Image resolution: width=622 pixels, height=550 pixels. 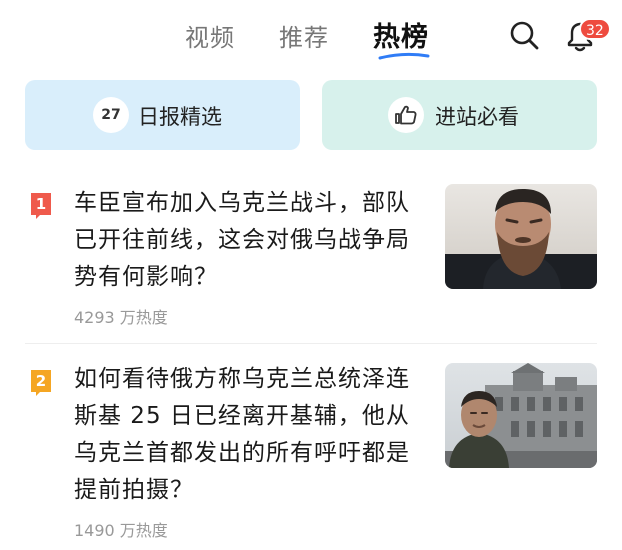 I want to click on building-portrait-thumbnail-image, so click(x=521, y=415).